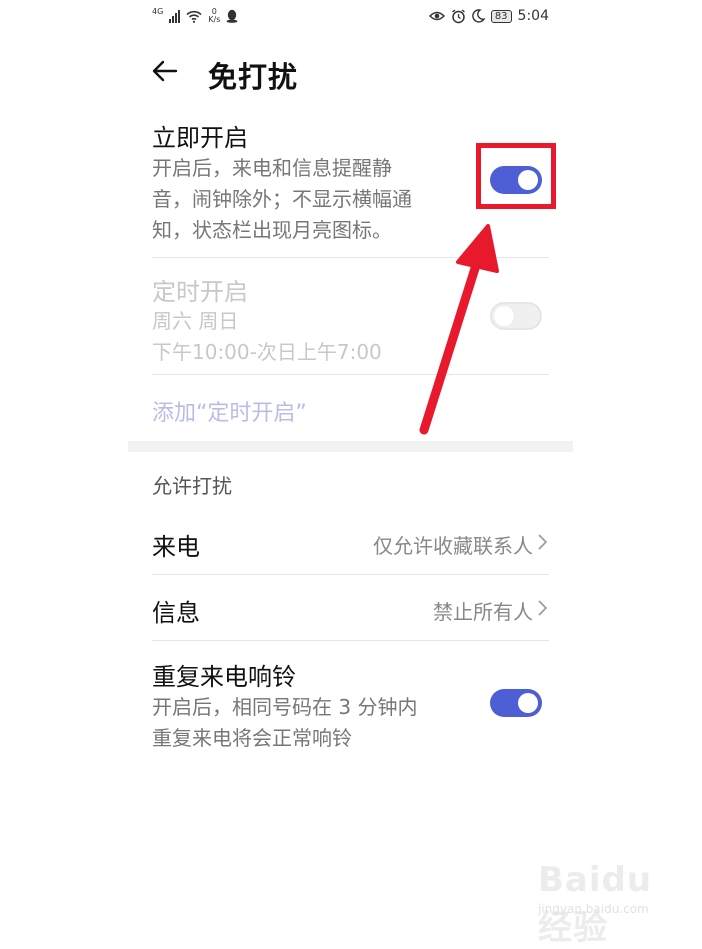 The image size is (702, 949). Describe the element at coordinates (200, 138) in the screenshot. I see `immediate-enable-title: 立即开启` at that location.